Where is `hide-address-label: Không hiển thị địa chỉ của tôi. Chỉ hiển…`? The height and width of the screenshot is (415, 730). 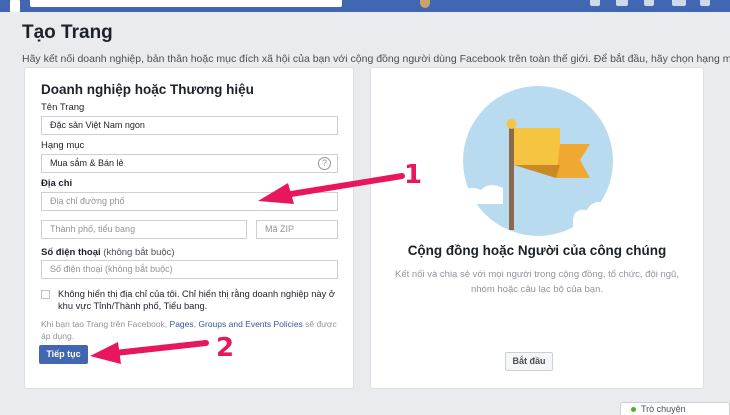
hide-address-label: Không hiển thị địa chỉ của tôi. Chỉ hiển… is located at coordinates (196, 300).